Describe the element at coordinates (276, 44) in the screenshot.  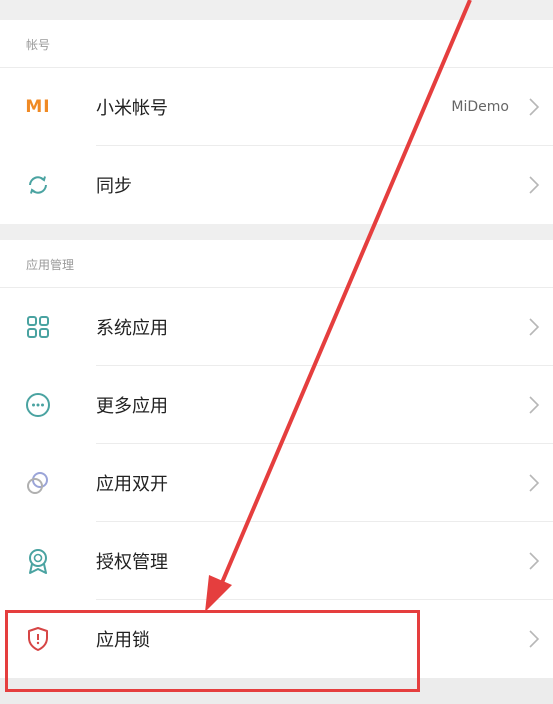
I see `section-header-account: 帐号` at that location.